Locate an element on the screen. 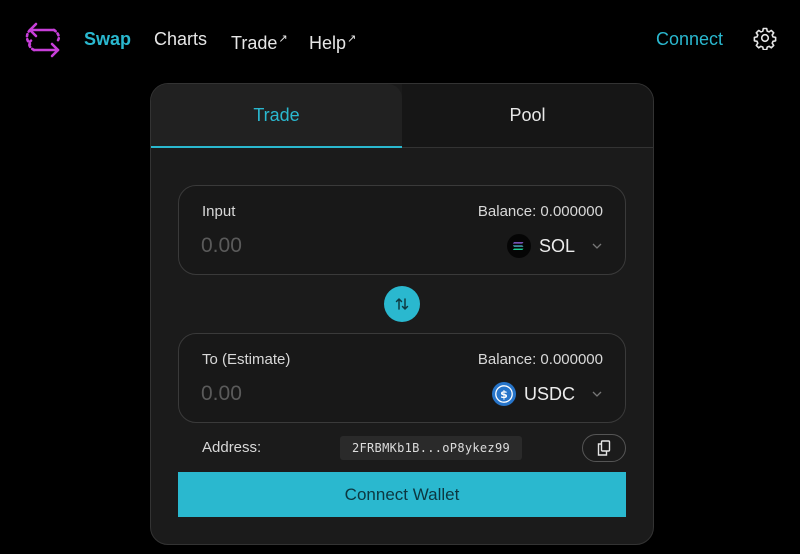 Image resolution: width=800 pixels, height=554 pixels. copy-address-button is located at coordinates (604, 448).